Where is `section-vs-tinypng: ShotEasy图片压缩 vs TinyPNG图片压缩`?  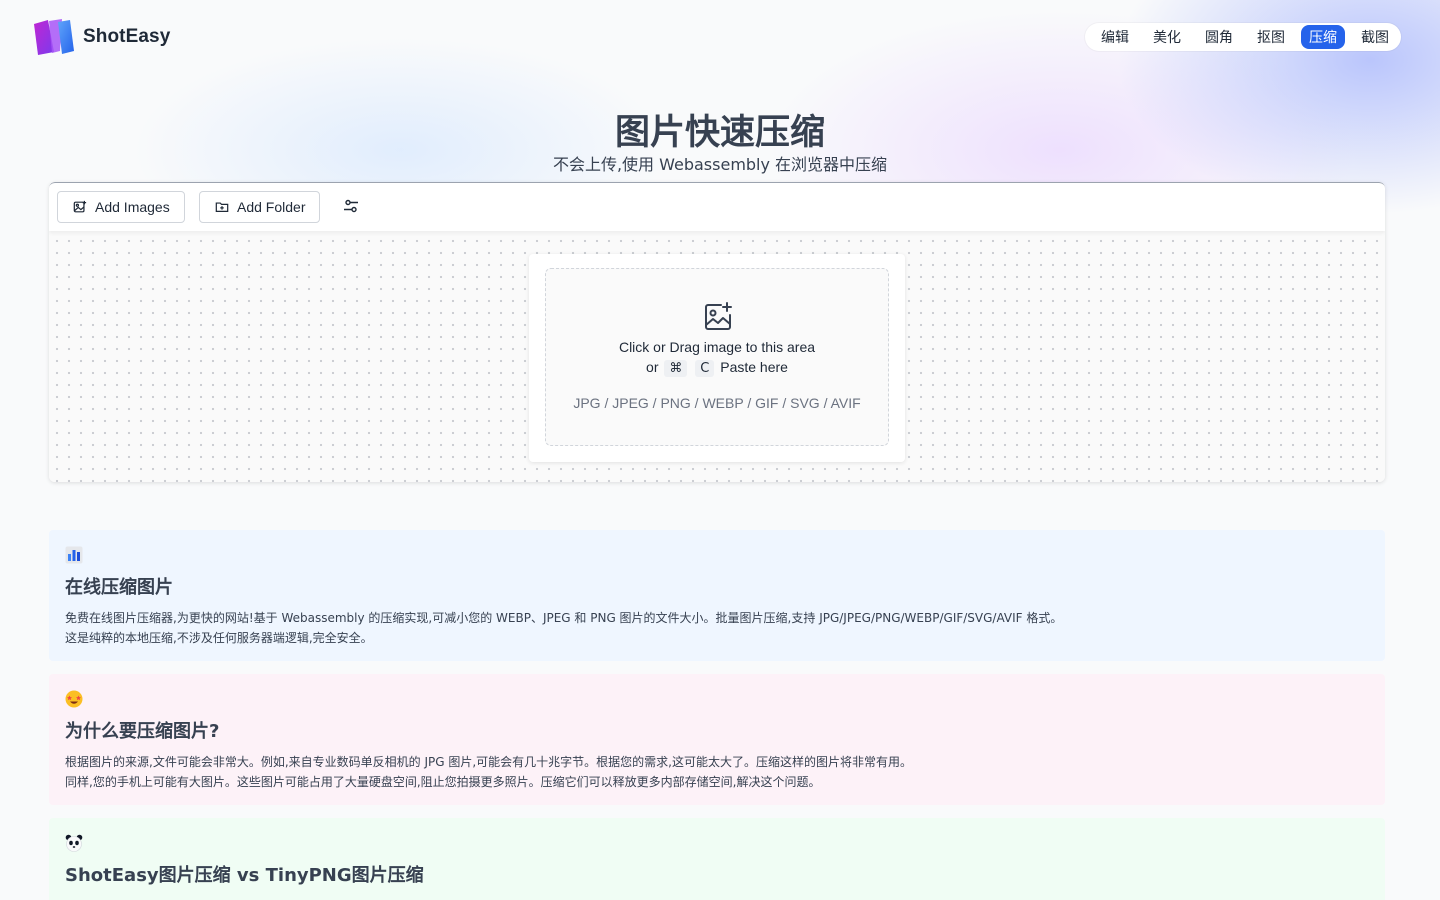 section-vs-tinypng: ShotEasy图片压缩 vs TinyPNG图片压缩 is located at coordinates (717, 859).